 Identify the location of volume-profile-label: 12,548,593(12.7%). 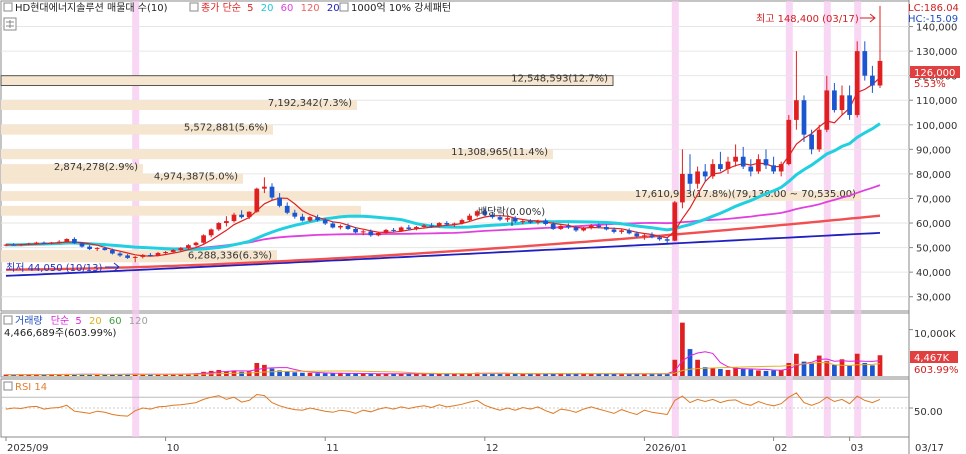
(559, 79).